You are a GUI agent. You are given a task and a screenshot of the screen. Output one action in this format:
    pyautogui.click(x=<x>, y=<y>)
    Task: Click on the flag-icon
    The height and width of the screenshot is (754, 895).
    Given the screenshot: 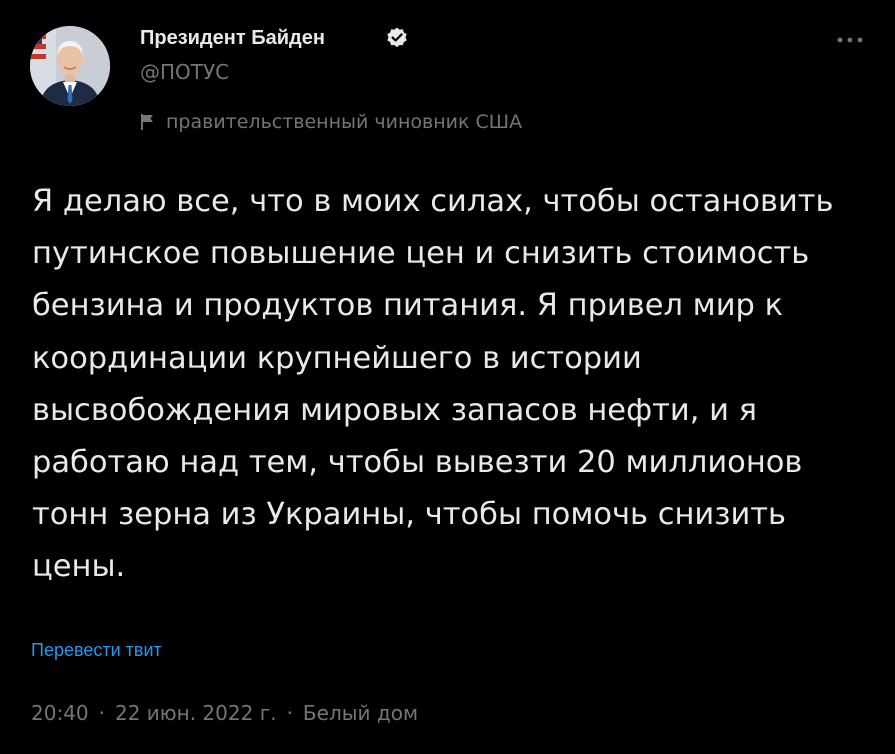 What is the action you would take?
    pyautogui.click(x=147, y=122)
    